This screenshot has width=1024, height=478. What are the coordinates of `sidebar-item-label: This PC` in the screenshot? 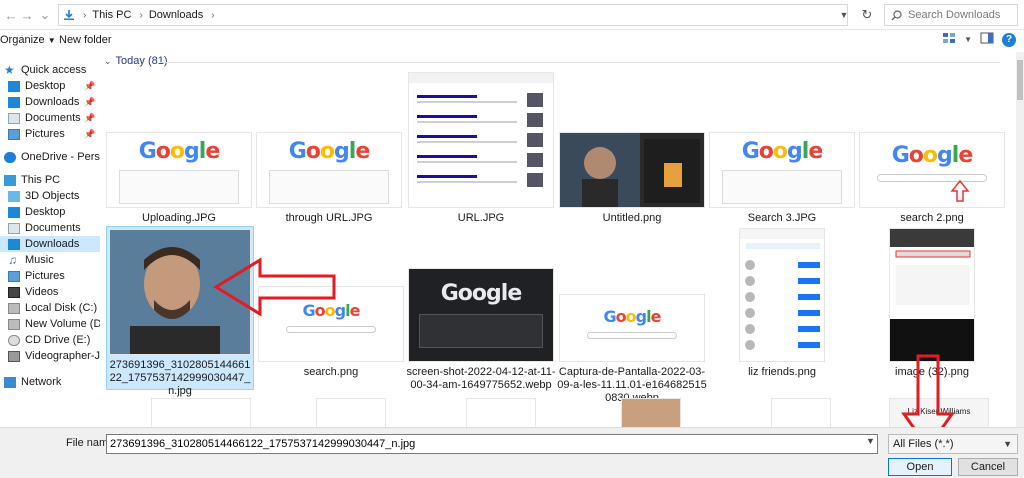 It's located at (41, 180).